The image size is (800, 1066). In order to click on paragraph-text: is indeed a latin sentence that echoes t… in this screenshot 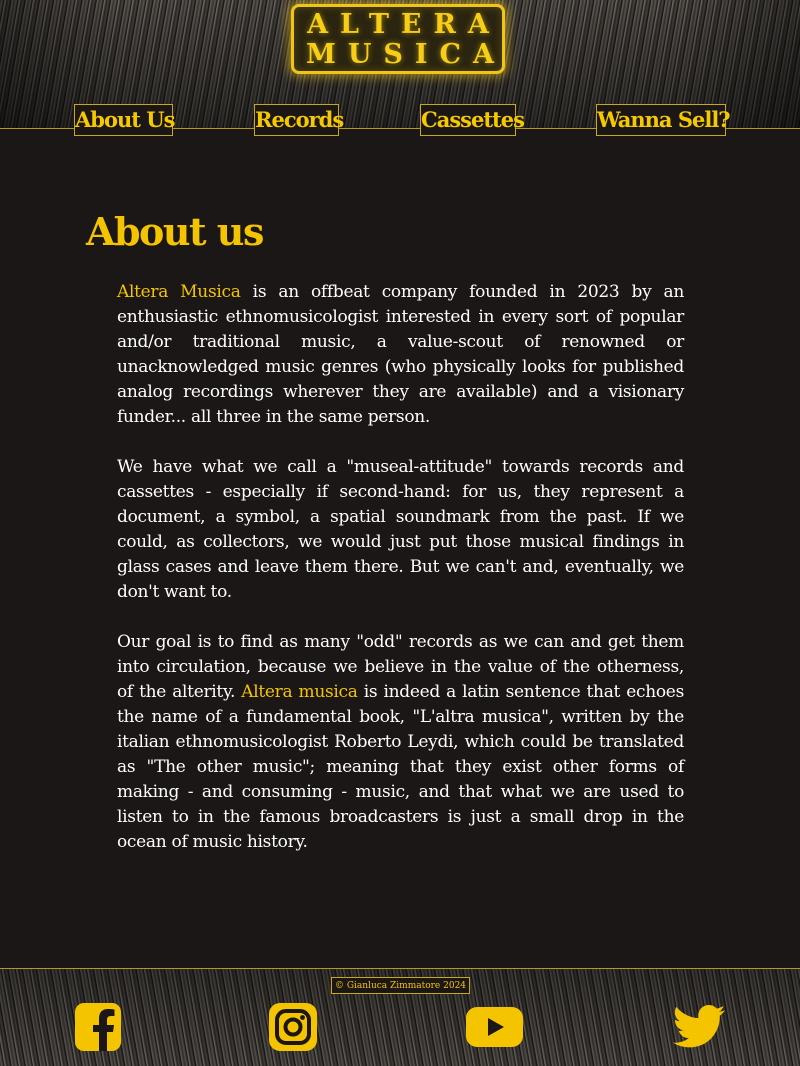, I will do `click(400, 767)`.